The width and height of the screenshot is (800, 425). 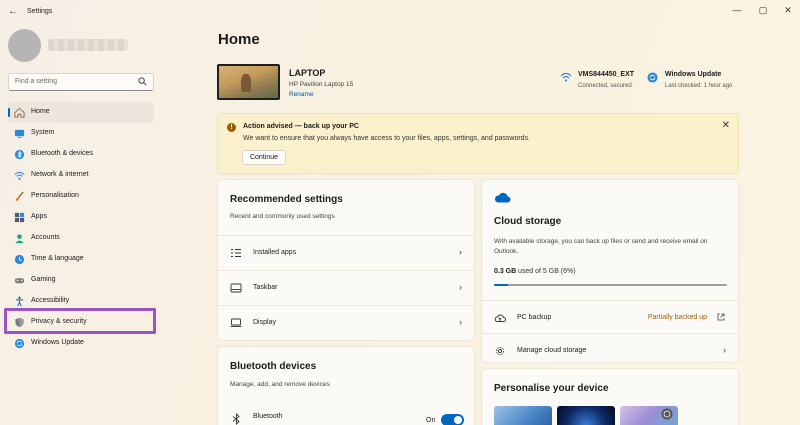 What do you see at coordinates (264, 322) in the screenshot?
I see `row-label: Display` at bounding box center [264, 322].